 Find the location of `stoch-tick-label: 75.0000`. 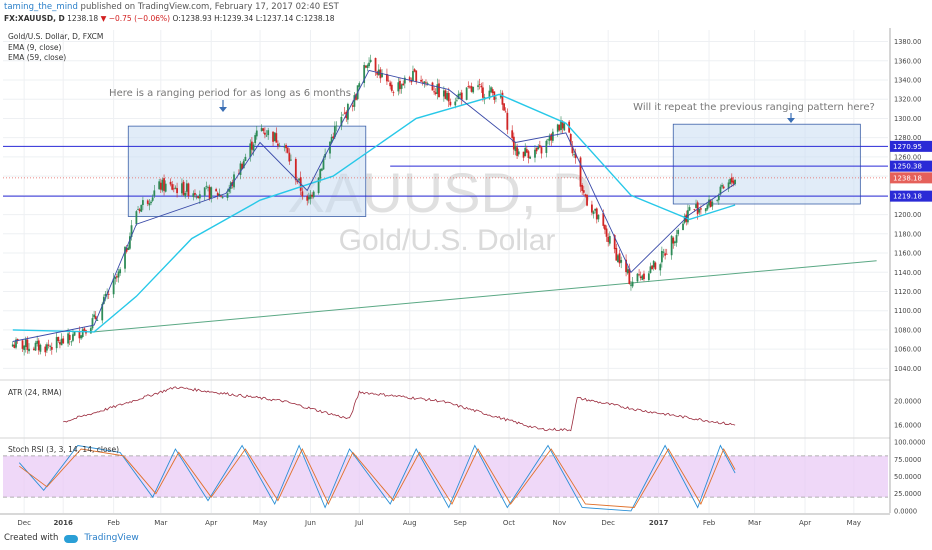

stoch-tick-label: 75.0000 is located at coordinates (907, 460).